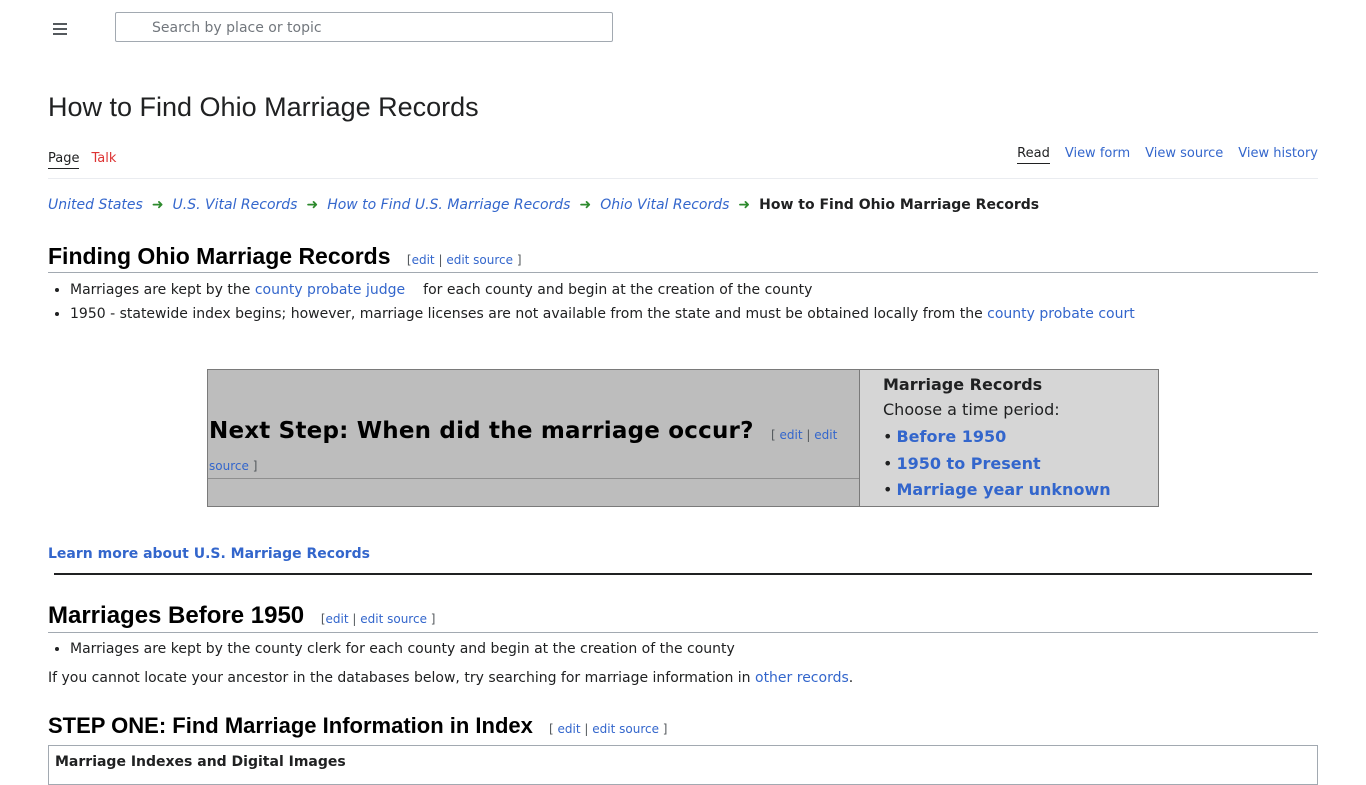  I want to click on tab-page: Page, so click(64, 160).